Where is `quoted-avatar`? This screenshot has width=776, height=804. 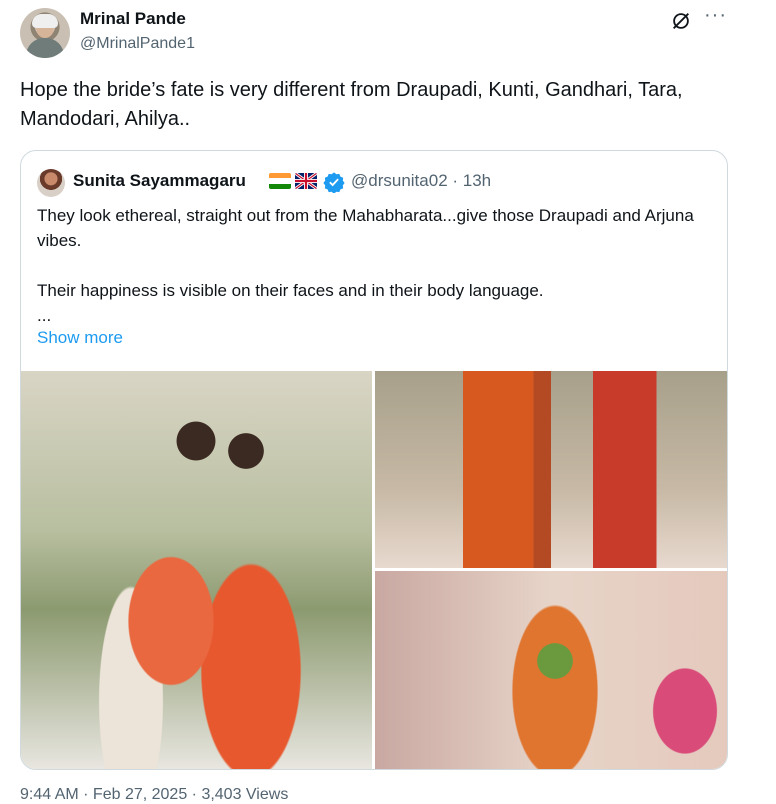
quoted-avatar is located at coordinates (51, 183).